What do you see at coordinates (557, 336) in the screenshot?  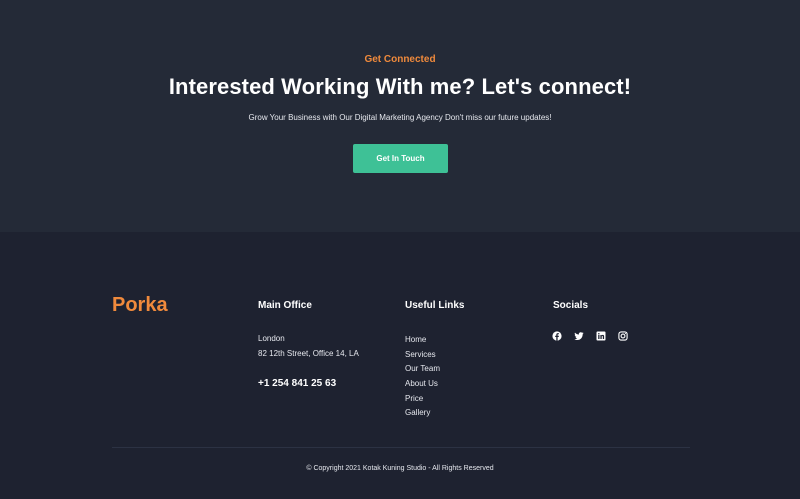 I see `facebook-icon` at bounding box center [557, 336].